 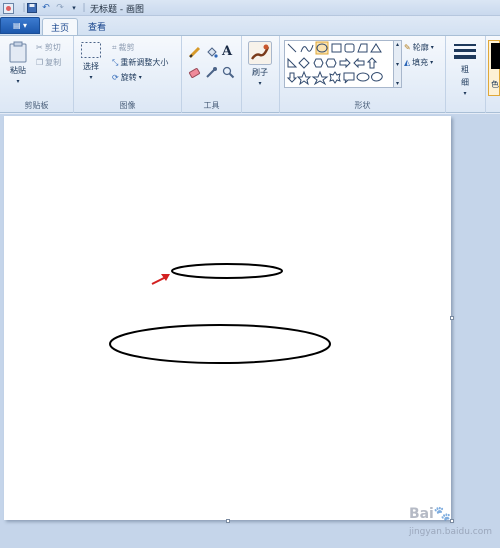 What do you see at coordinates (18, 70) in the screenshot?
I see `paste-label: 粘贴` at bounding box center [18, 70].